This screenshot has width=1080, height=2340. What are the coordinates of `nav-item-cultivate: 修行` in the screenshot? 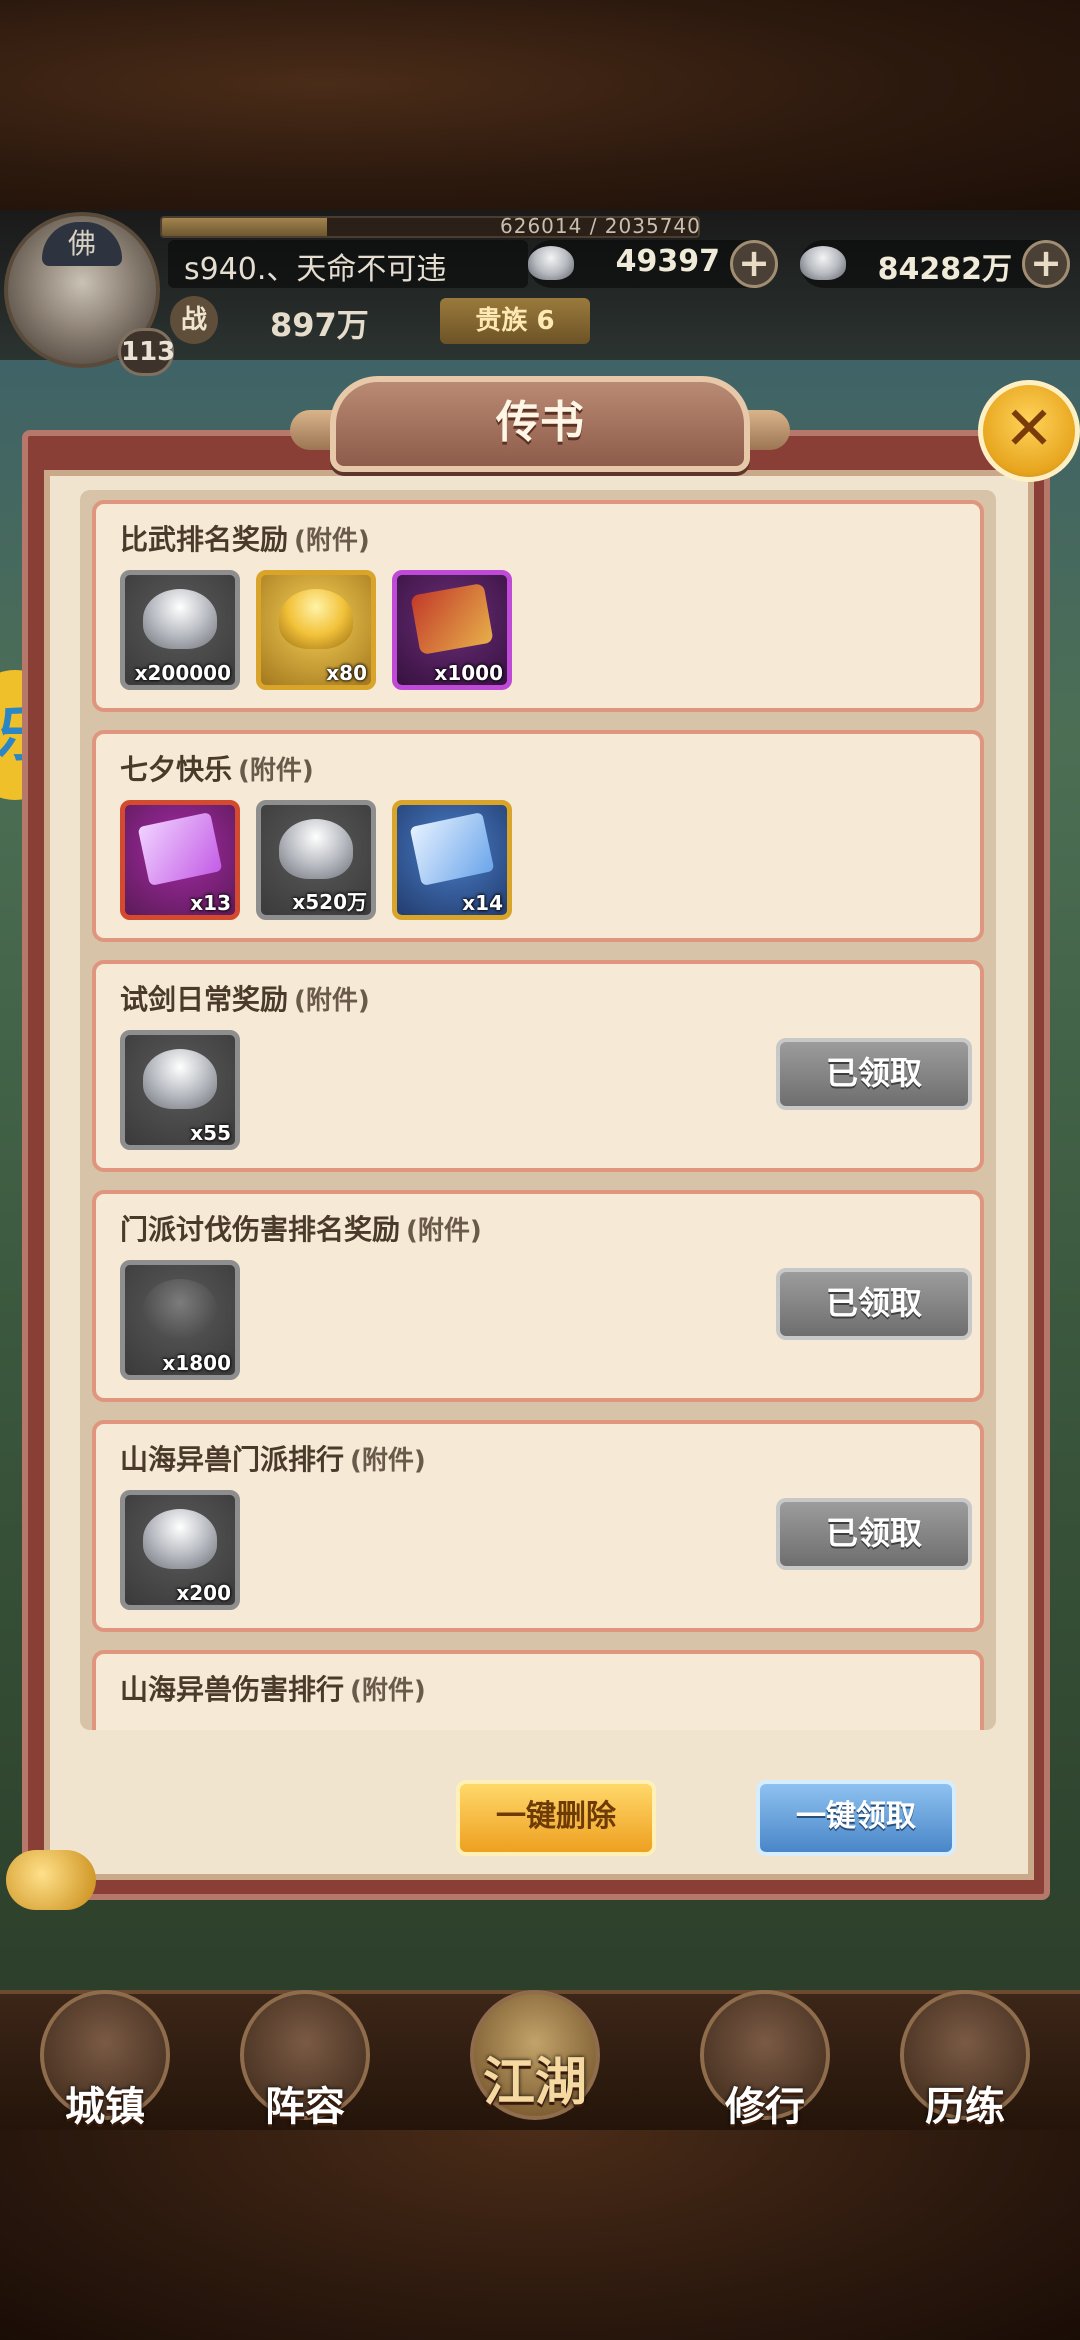 It's located at (765, 2060).